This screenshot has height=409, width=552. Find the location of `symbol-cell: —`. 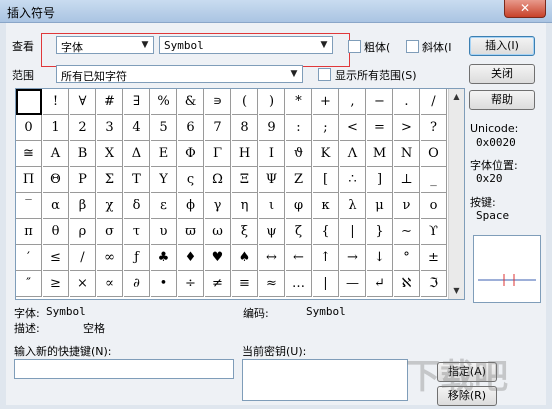

symbol-cell: — is located at coordinates (353, 284).